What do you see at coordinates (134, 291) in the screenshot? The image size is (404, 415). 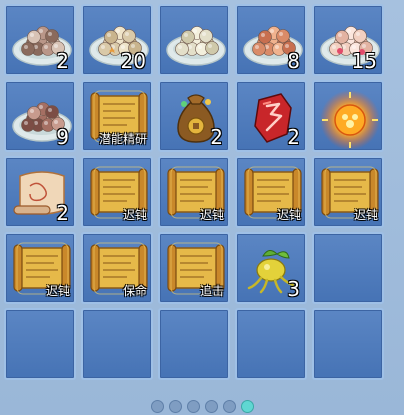 I see `item-label: 保命` at bounding box center [134, 291].